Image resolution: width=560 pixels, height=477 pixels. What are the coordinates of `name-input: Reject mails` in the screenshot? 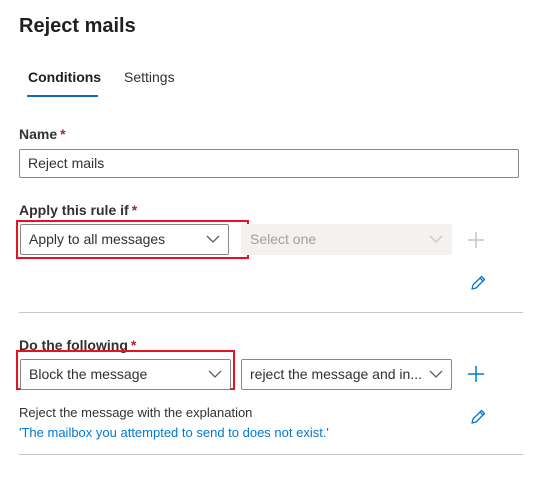 It's located at (269, 163).